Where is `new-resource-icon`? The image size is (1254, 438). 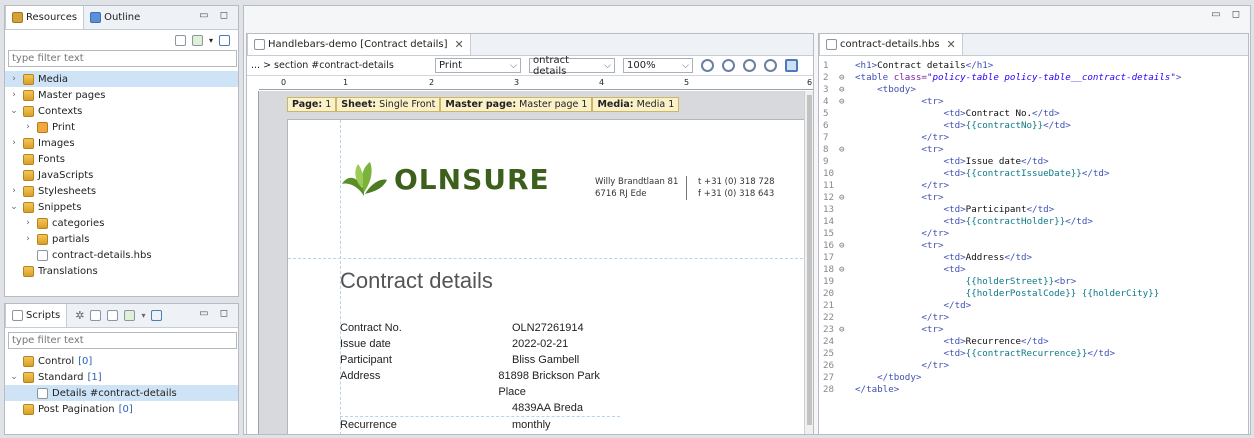 new-resource-icon is located at coordinates (180, 40).